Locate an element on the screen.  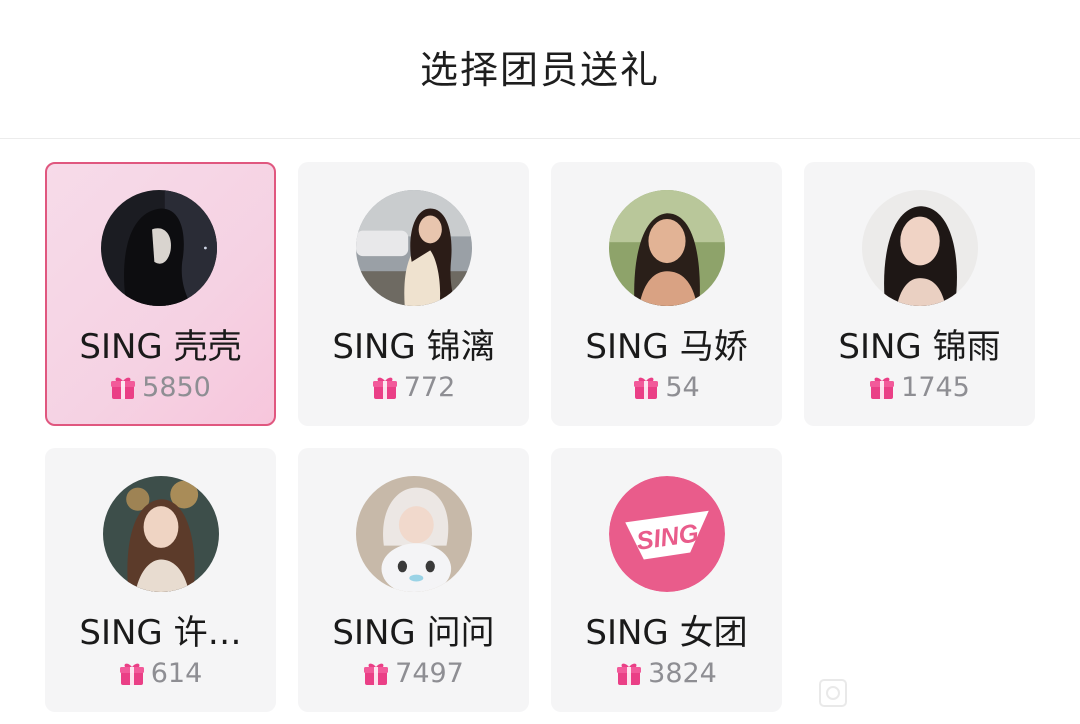
gift-count: 54 is located at coordinates (682, 387).